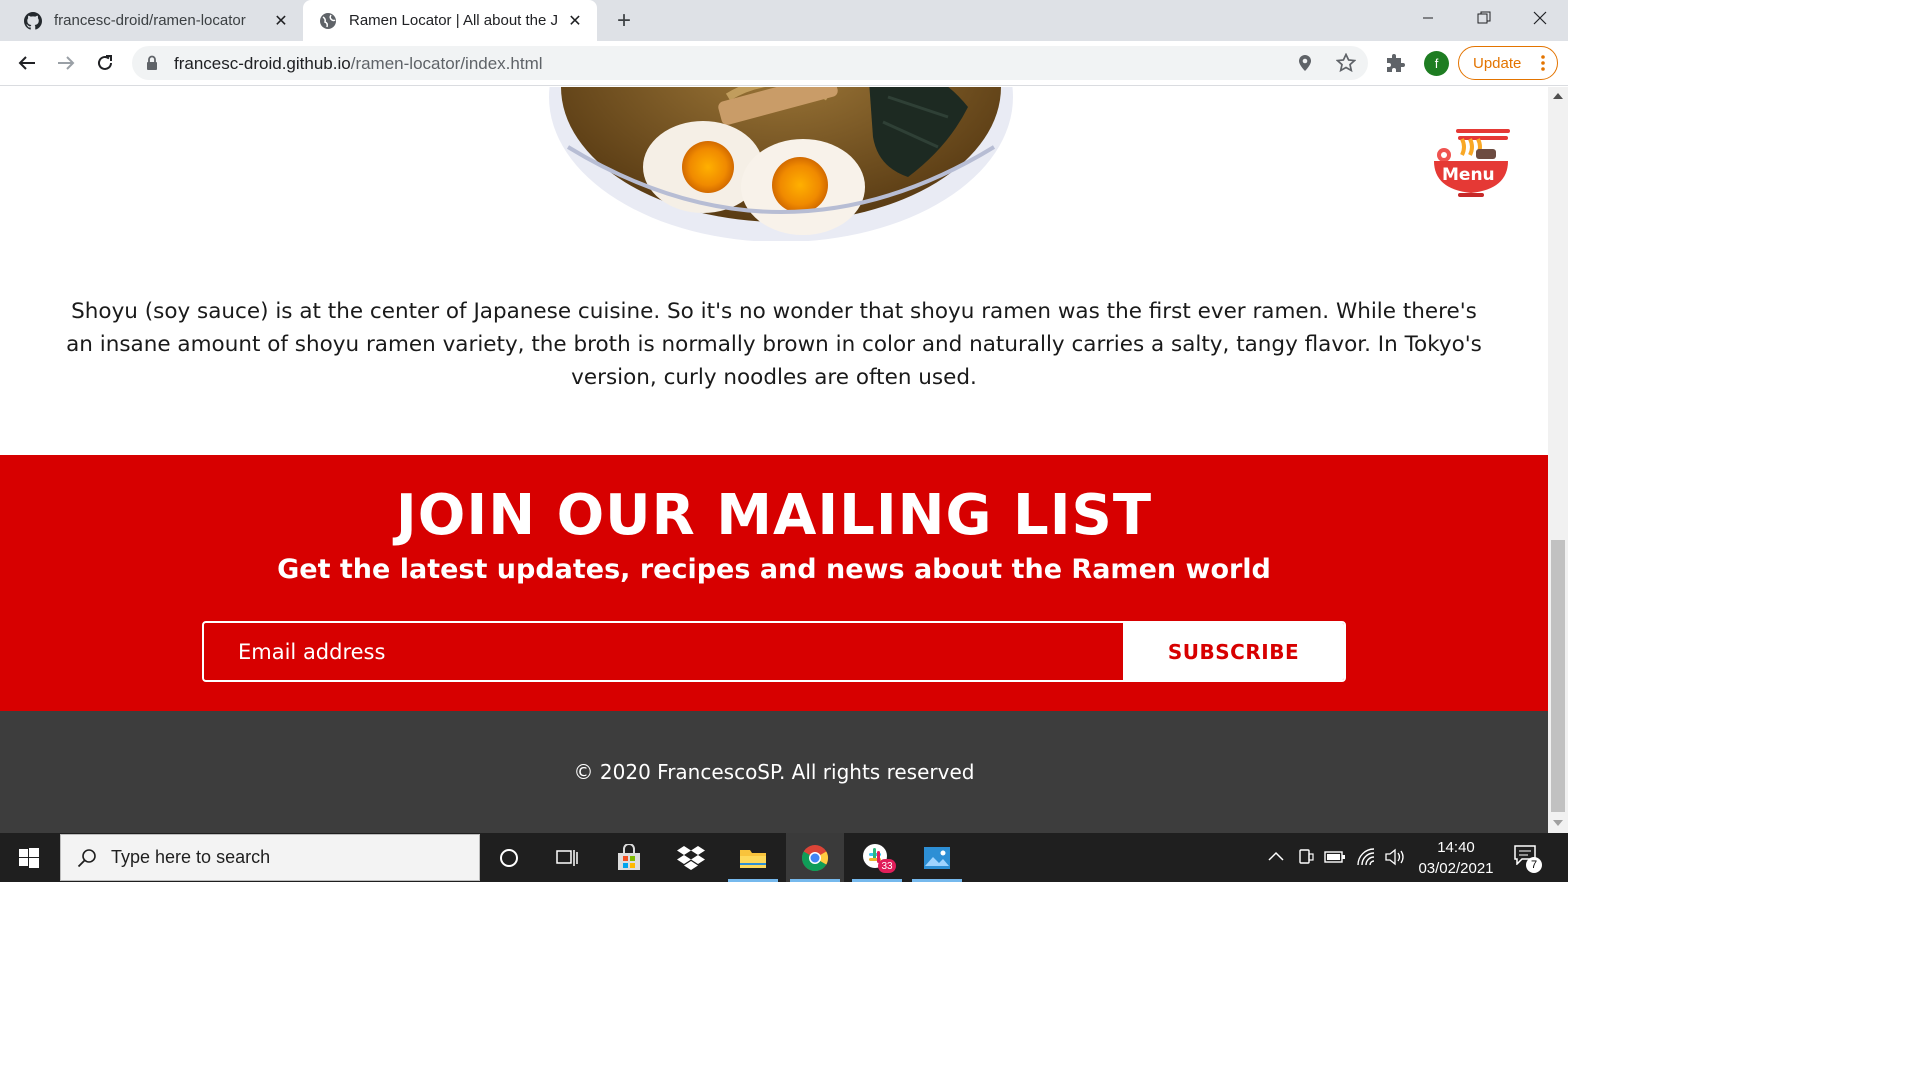  What do you see at coordinates (1305, 63) in the screenshot?
I see `location-pin-icon` at bounding box center [1305, 63].